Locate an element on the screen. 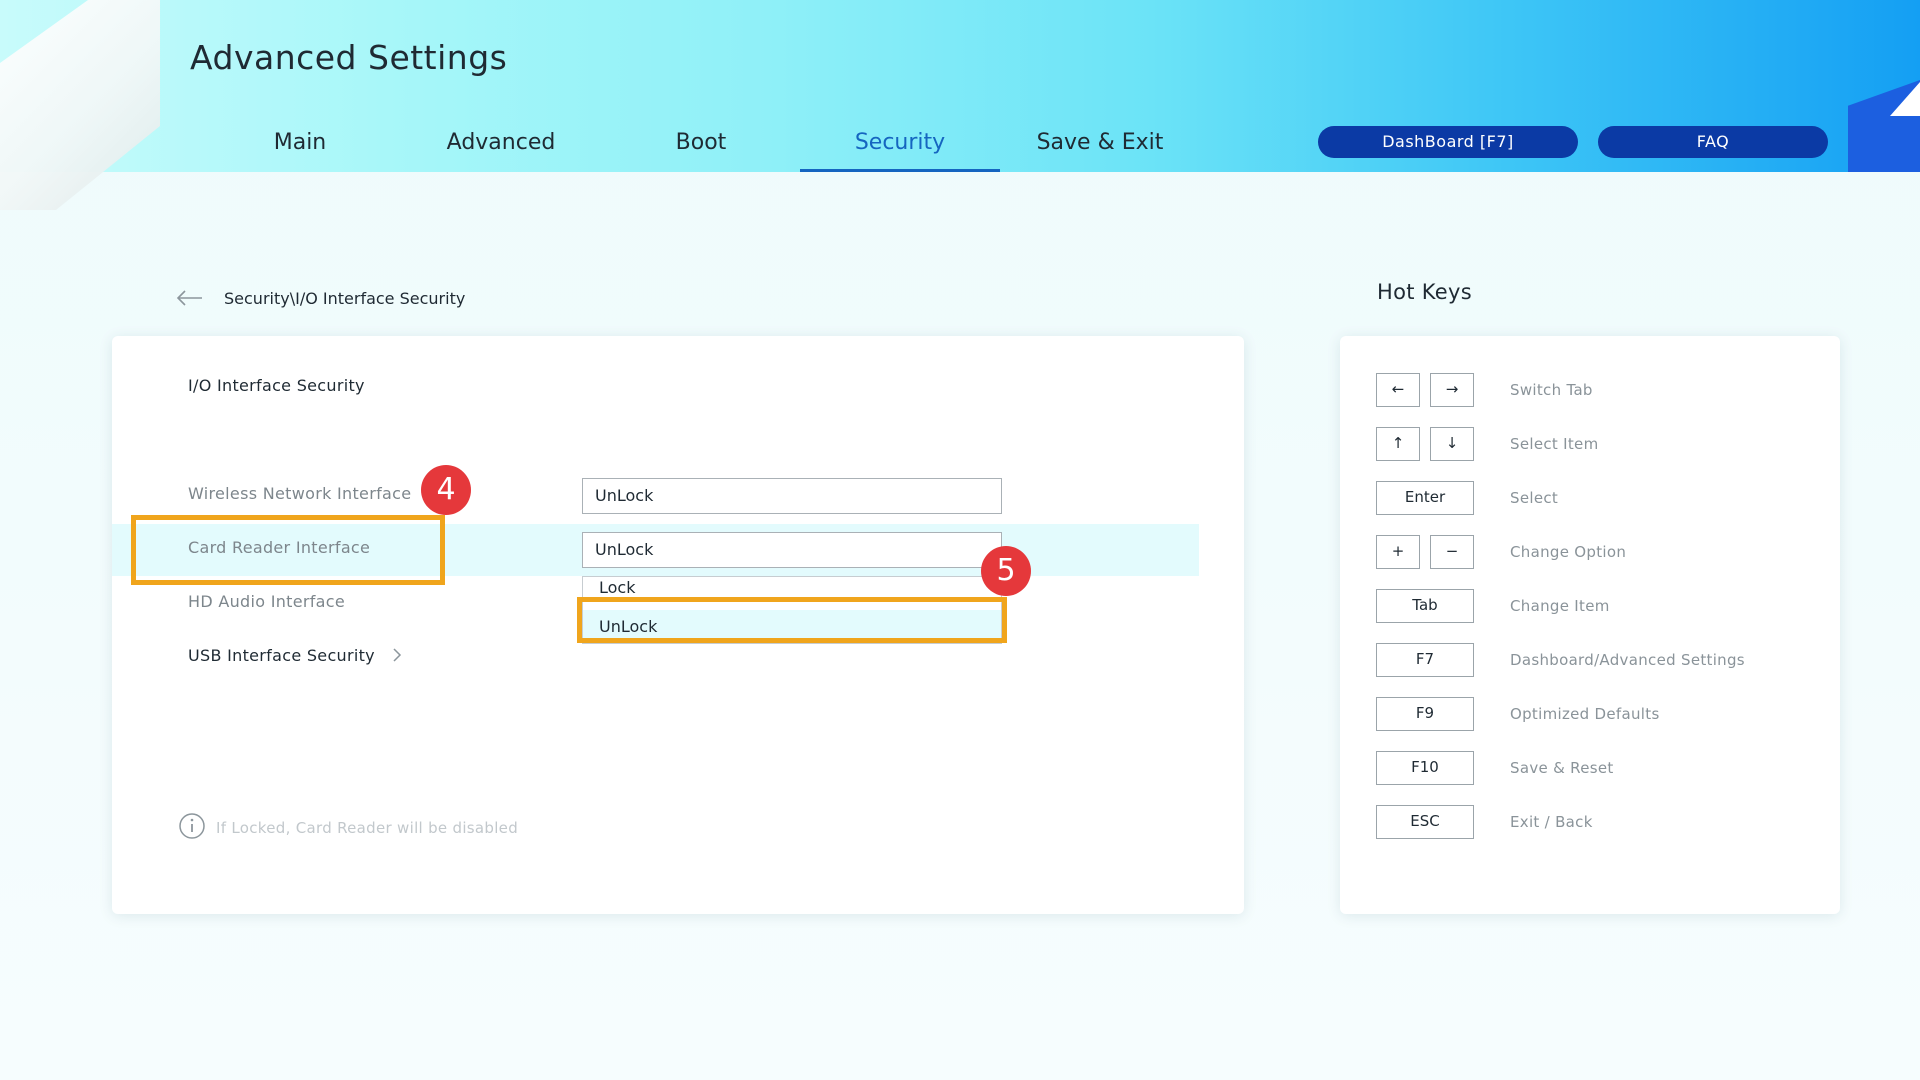 This screenshot has height=1080, width=1920. page-title: Advanced Settings is located at coordinates (349, 57).